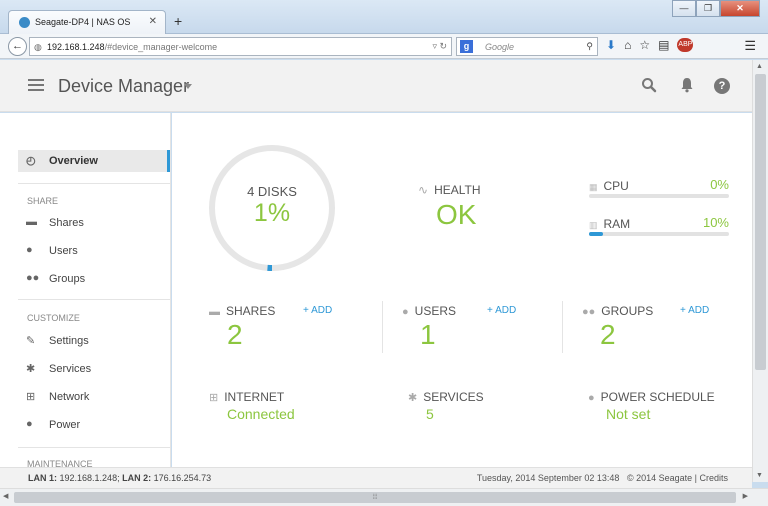 This screenshot has height=506, width=768. I want to click on download-icon: ⬇, so click(611, 45).